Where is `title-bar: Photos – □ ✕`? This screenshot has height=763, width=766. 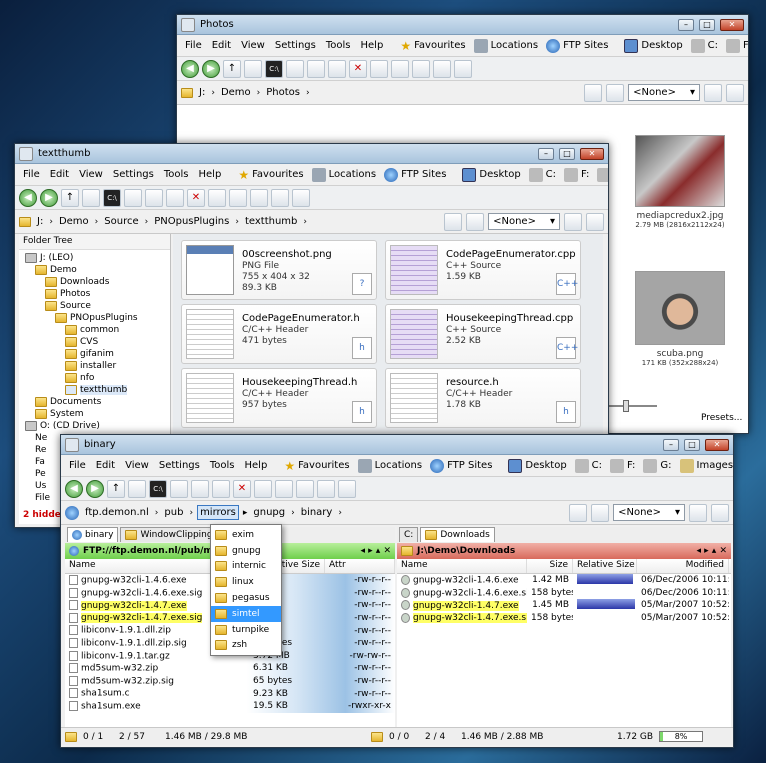 title-bar: Photos – □ ✕ is located at coordinates (462, 25).